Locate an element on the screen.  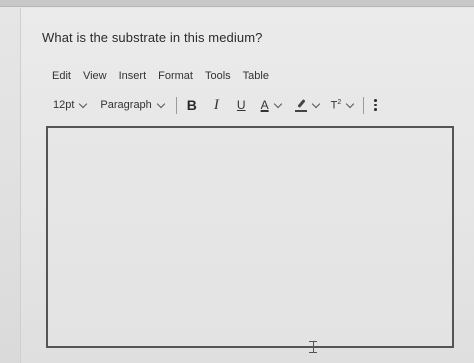
block-format-dropdown: Paragraph is located at coordinates (133, 105).